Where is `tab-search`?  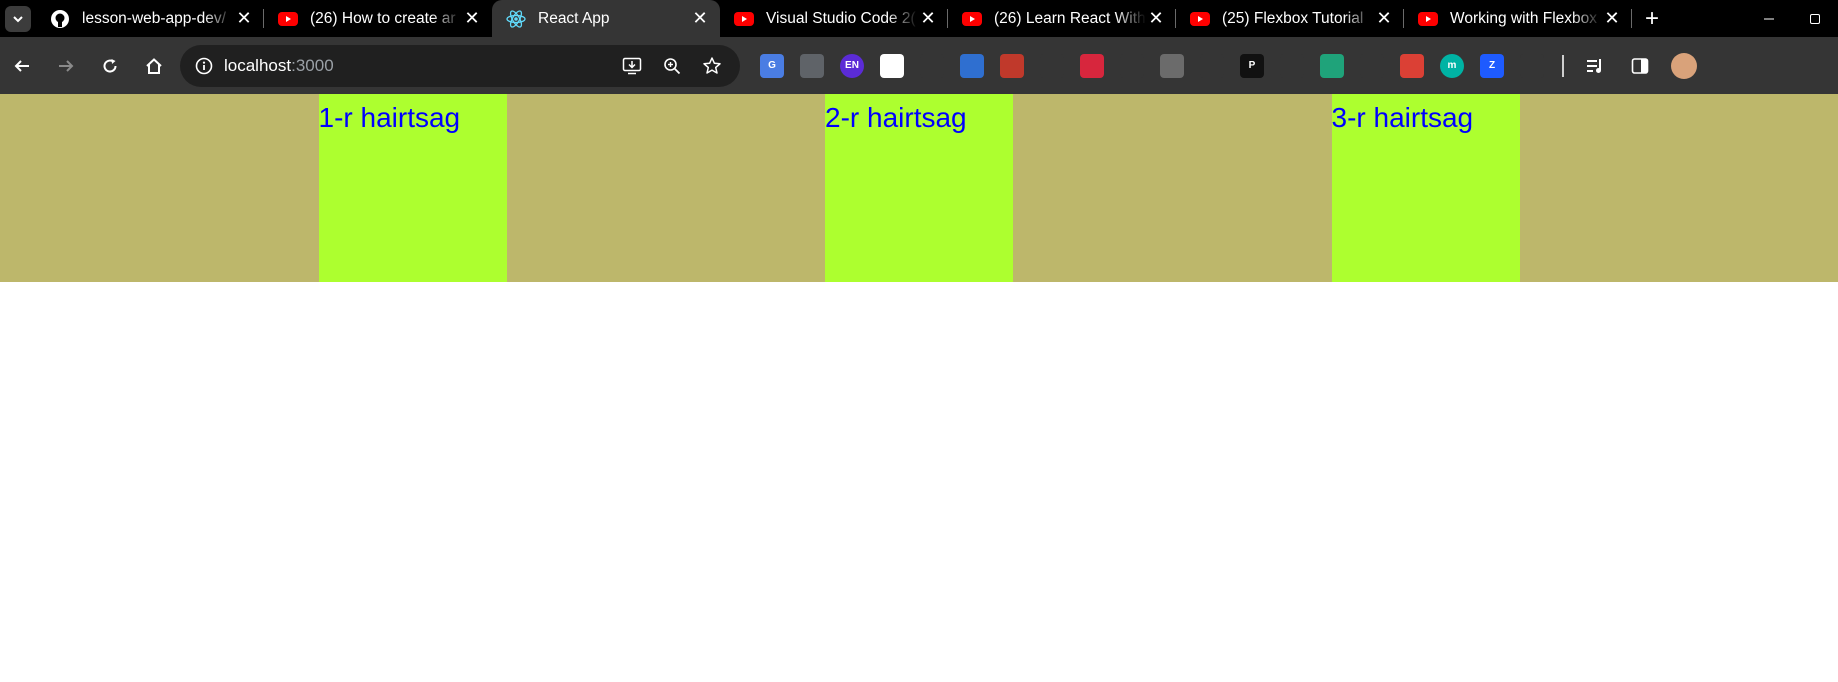 tab-search is located at coordinates (18, 18).